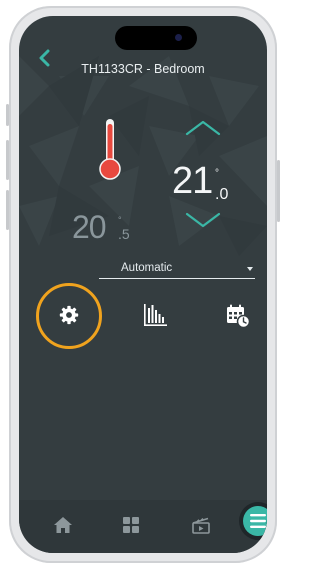 This screenshot has height=569, width=320. Describe the element at coordinates (155, 315) in the screenshot. I see `bar-chart-icon` at that location.